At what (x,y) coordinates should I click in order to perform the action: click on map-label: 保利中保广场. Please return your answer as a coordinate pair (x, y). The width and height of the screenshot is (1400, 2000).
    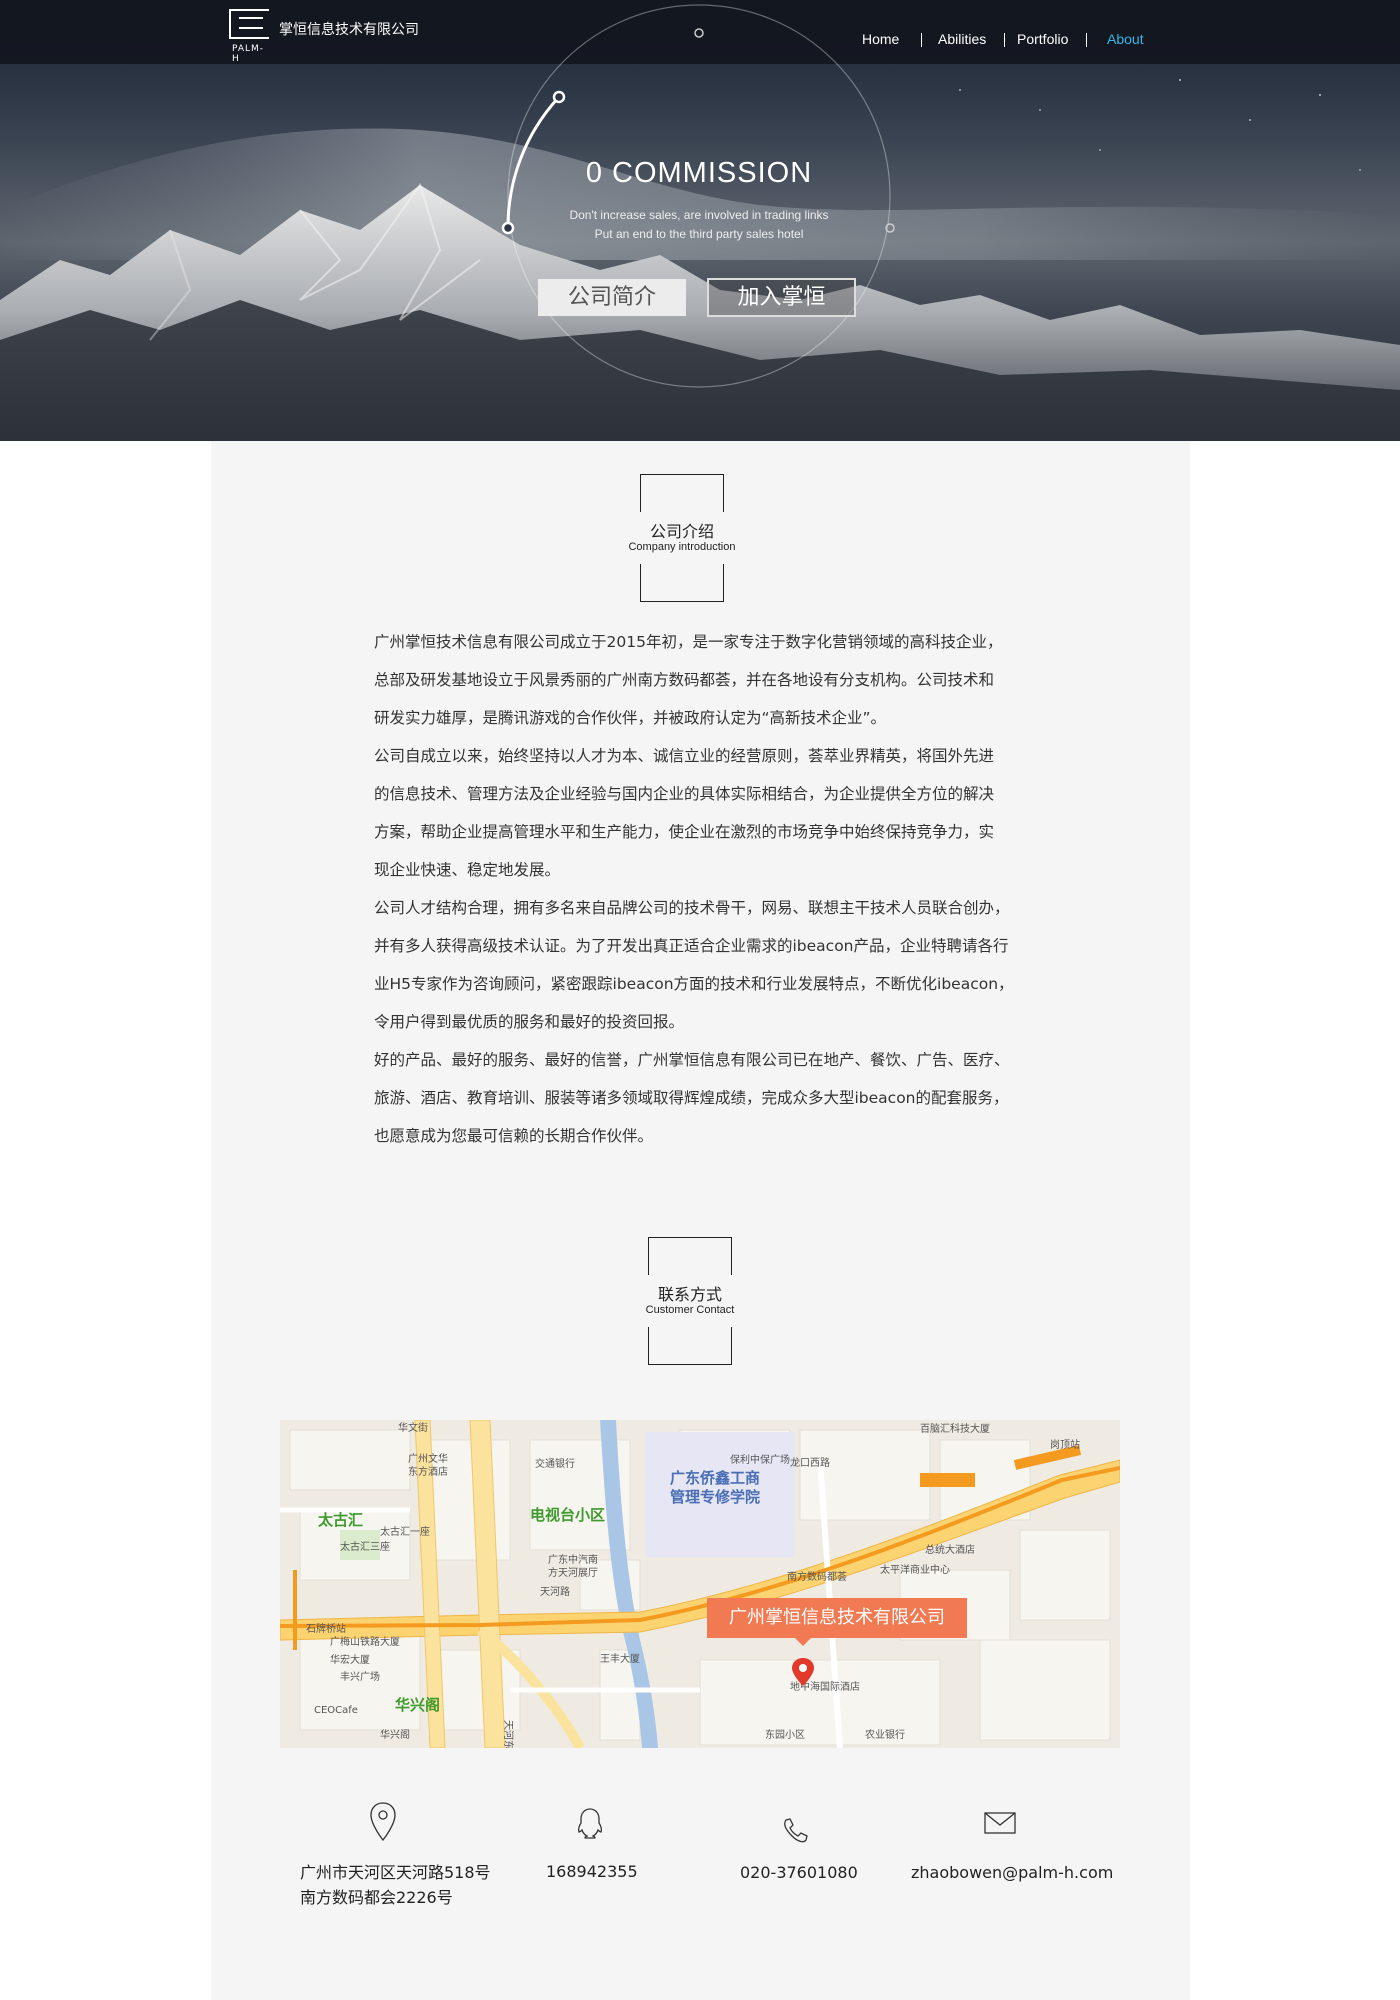
    Looking at the image, I should click on (760, 1459).